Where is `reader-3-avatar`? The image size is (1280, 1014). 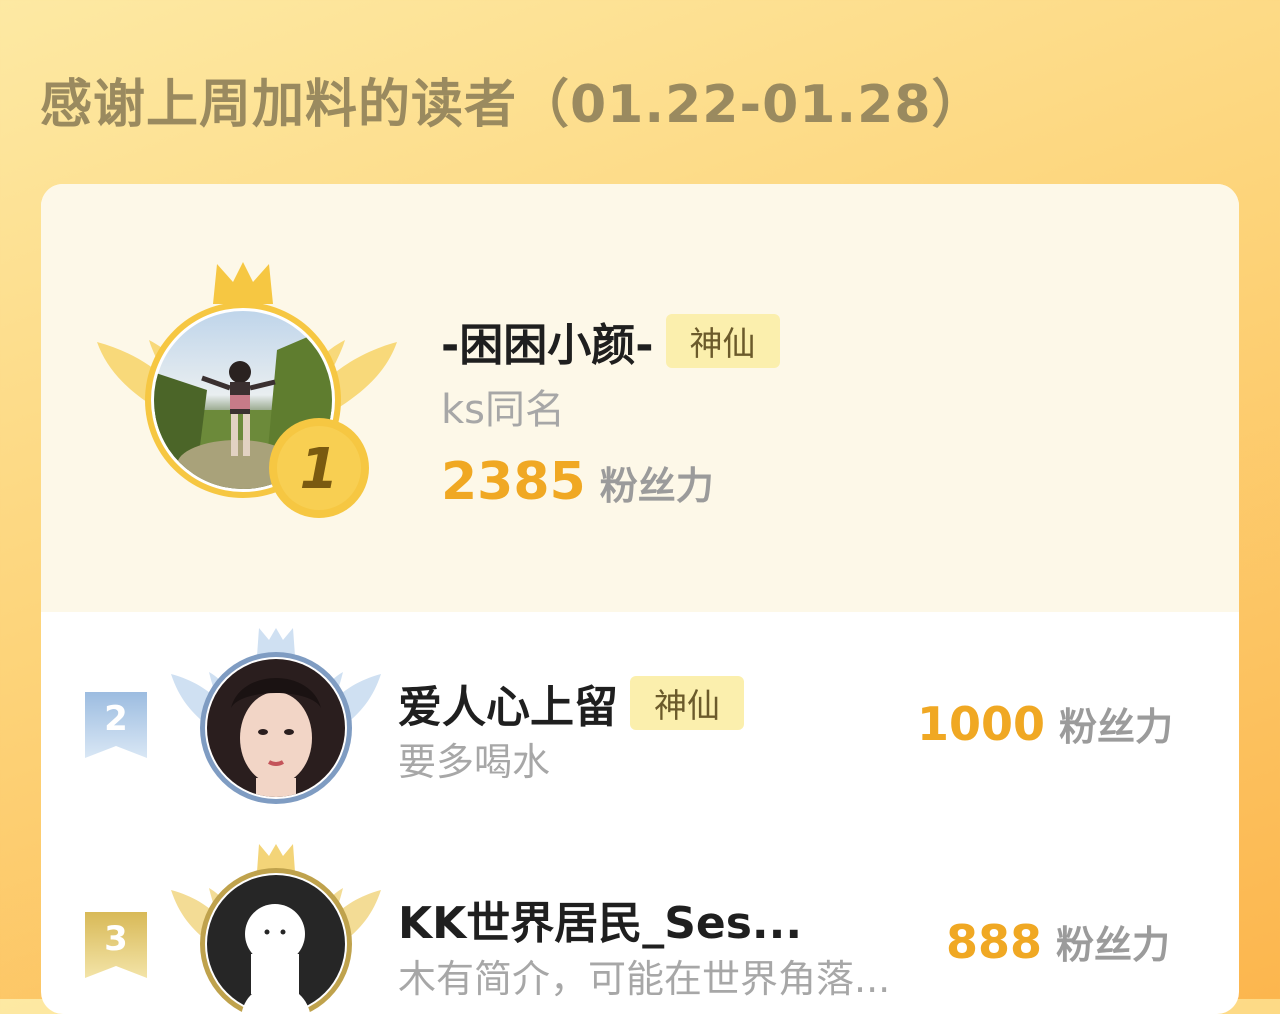
reader-3-avatar is located at coordinates (276, 929).